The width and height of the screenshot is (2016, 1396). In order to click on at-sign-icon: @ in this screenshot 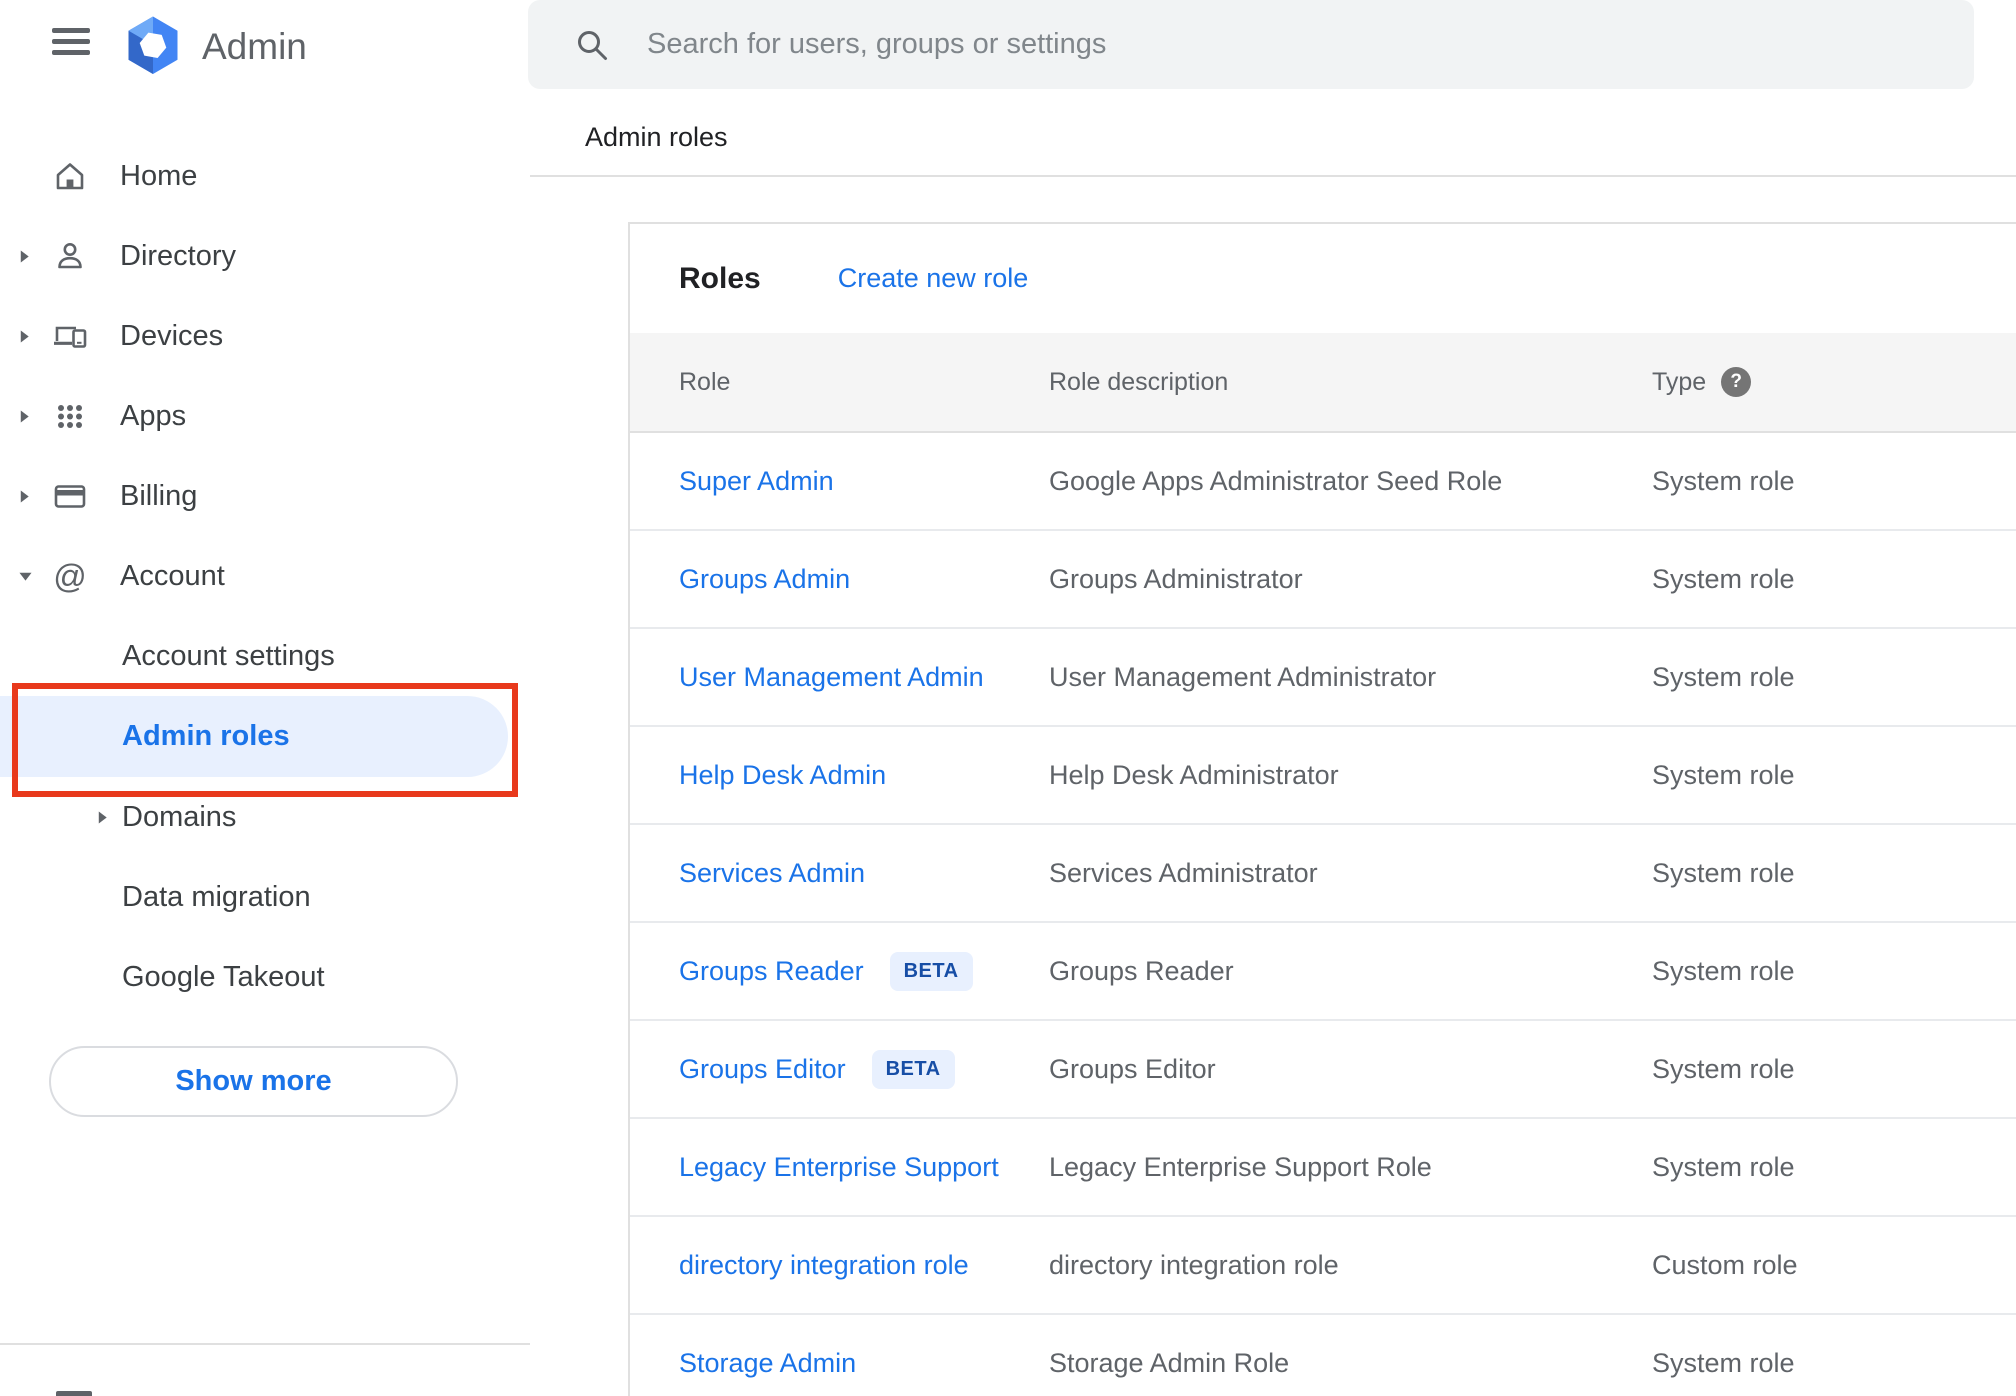, I will do `click(70, 576)`.